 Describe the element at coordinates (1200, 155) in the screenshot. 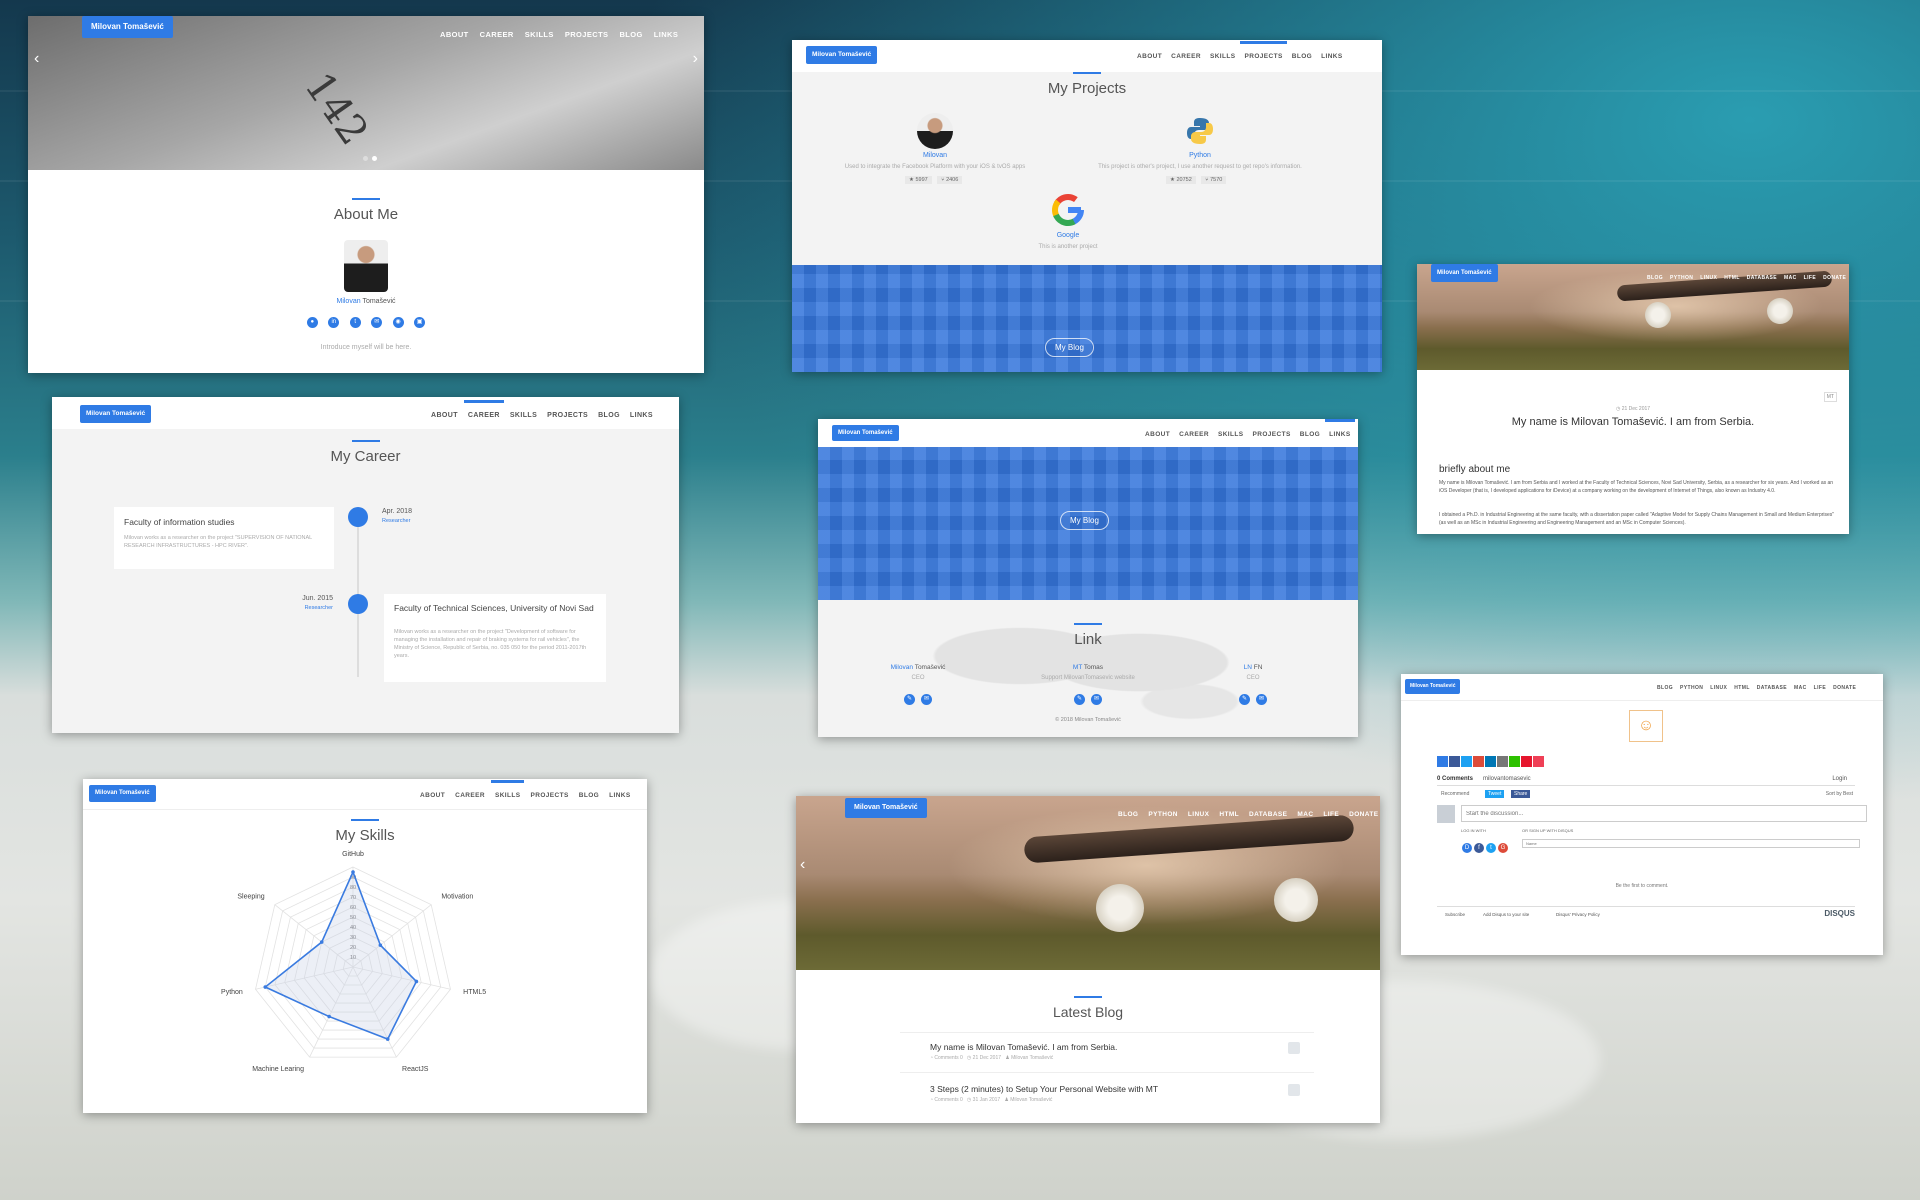

I see `project-name: Python` at that location.